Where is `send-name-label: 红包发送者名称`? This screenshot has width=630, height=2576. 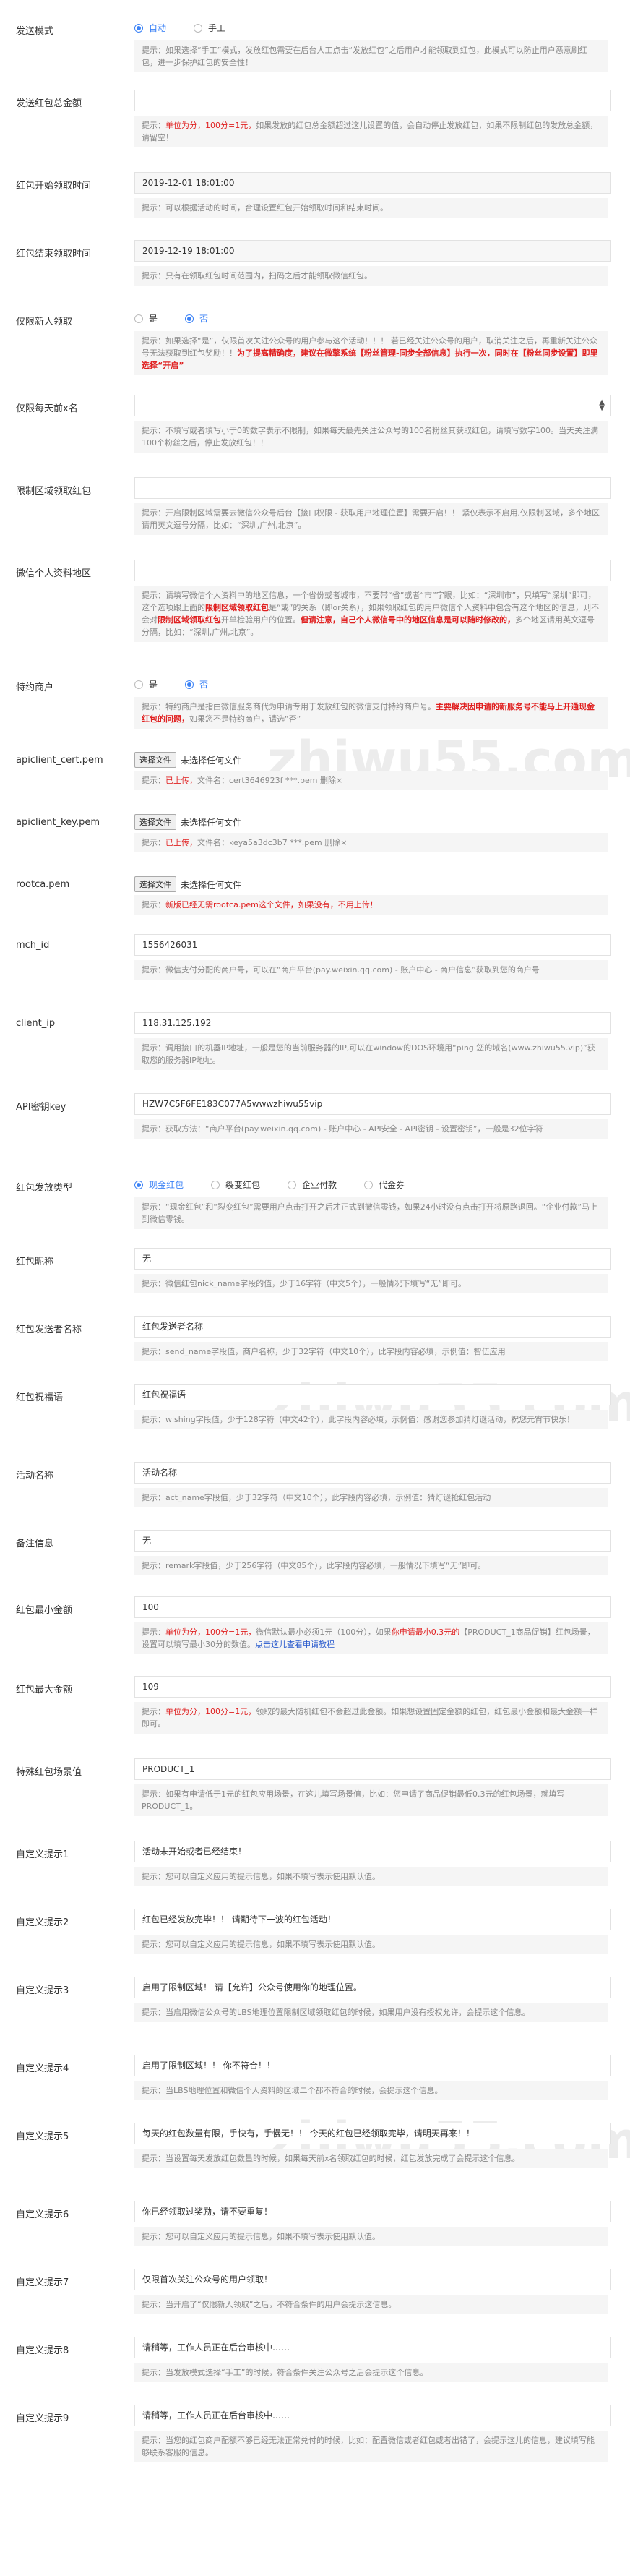 send-name-label: 红包发送者名称 is located at coordinates (49, 1330).